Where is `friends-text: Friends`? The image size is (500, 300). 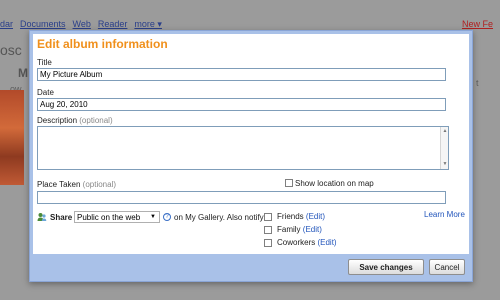
friends-text: Friends is located at coordinates (290, 216).